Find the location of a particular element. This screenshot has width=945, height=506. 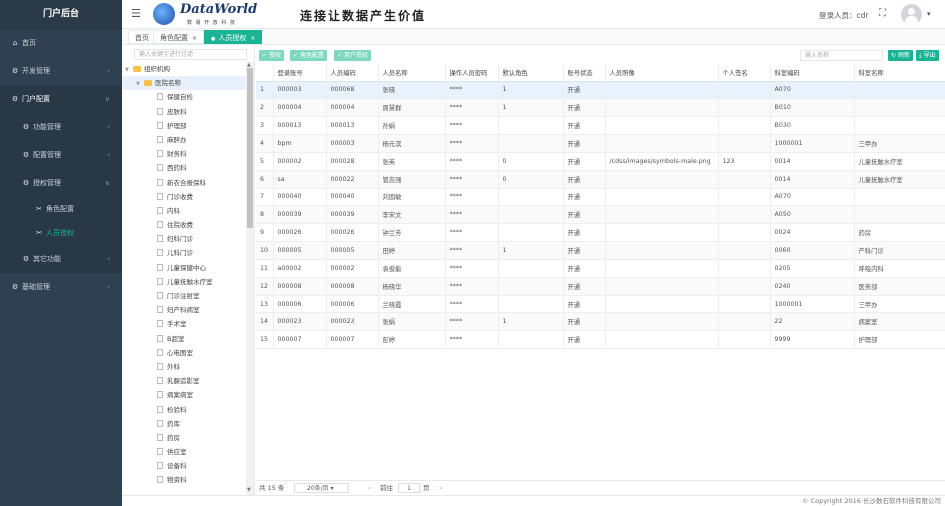

column-header: 默认角色 is located at coordinates (531, 73).